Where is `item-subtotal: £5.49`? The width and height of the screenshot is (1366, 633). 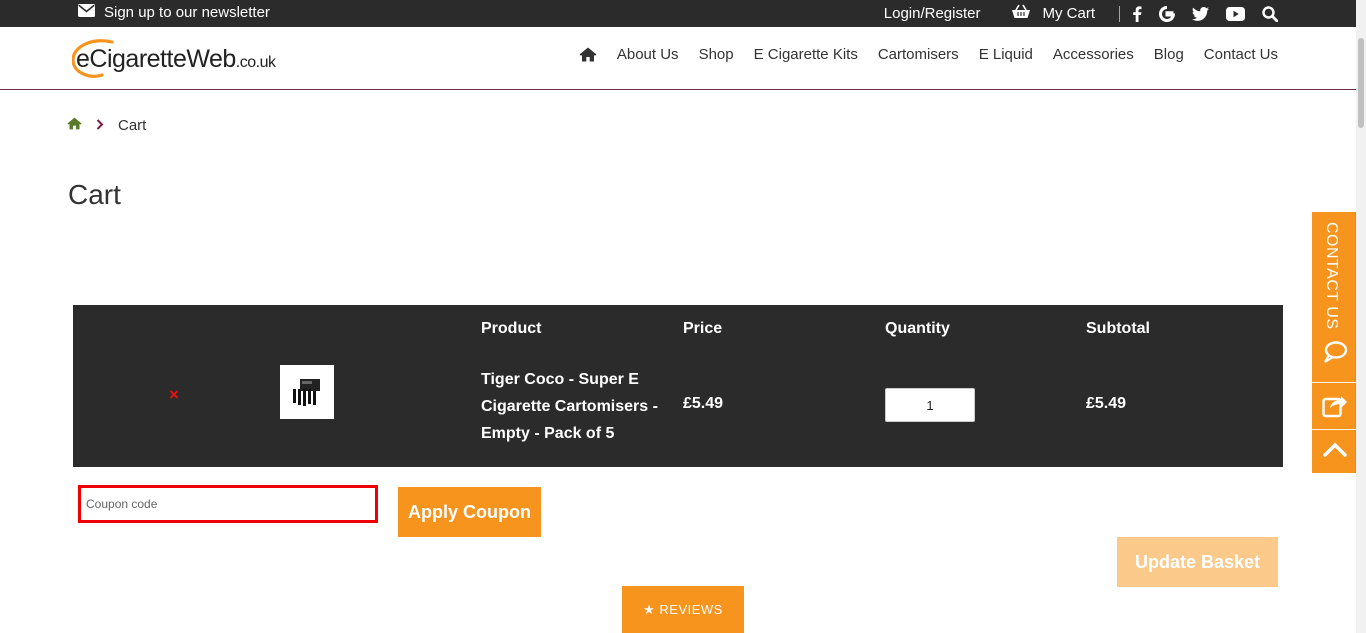
item-subtotal: £5.49 is located at coordinates (1106, 403).